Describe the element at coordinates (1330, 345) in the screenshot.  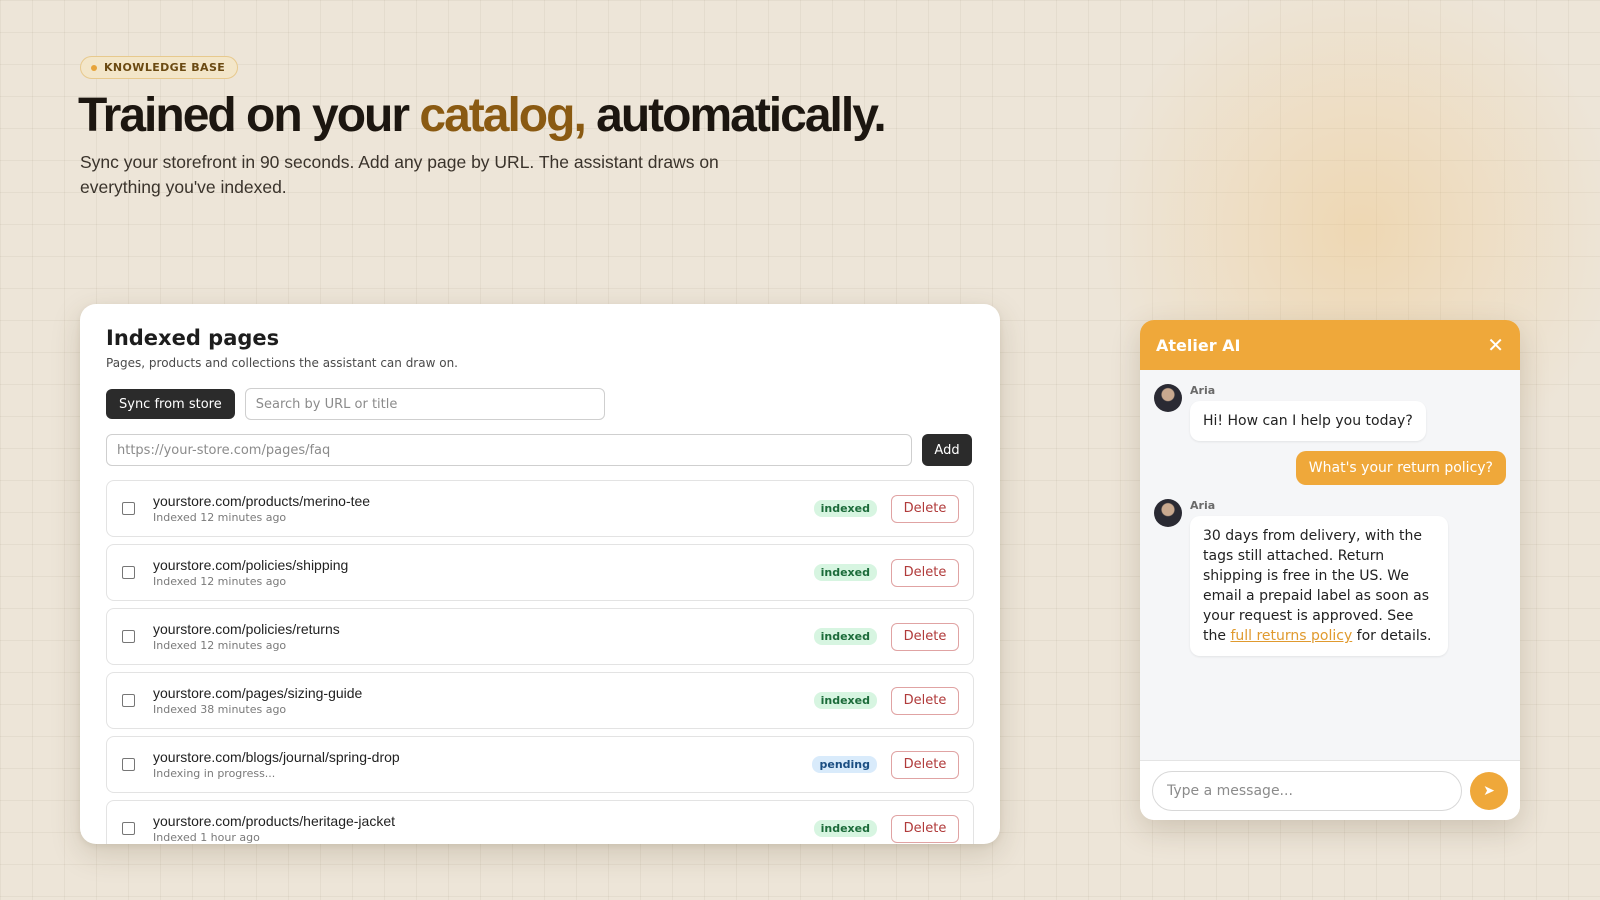
I see `chat-header: Atelier AI ✕` at that location.